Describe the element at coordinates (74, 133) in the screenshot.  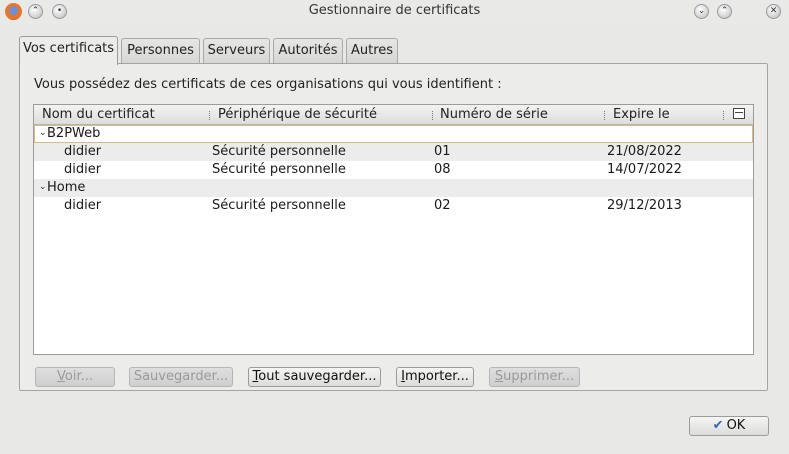
I see `group-name: B2PWeb` at that location.